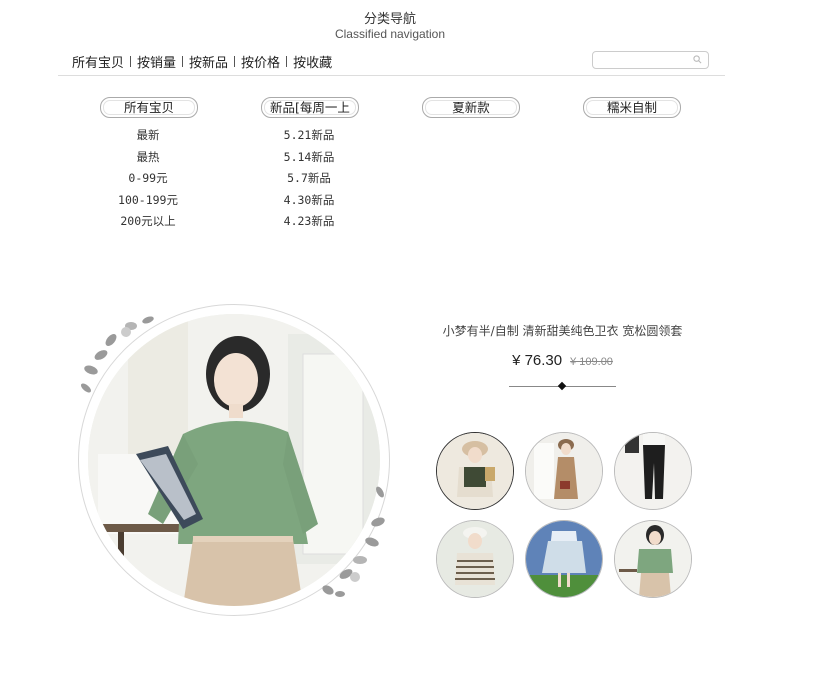 The height and width of the screenshot is (679, 820). I want to click on section-subtitle: Classified navigation, so click(390, 34).